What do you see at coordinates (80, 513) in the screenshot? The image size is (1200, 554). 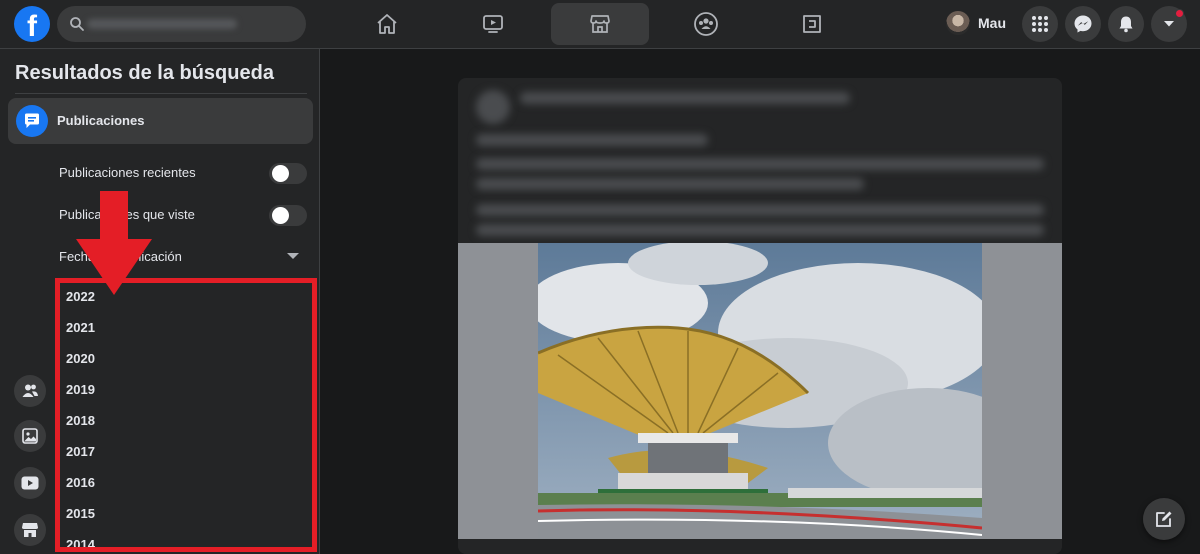 I see `year-option: 2015` at bounding box center [80, 513].